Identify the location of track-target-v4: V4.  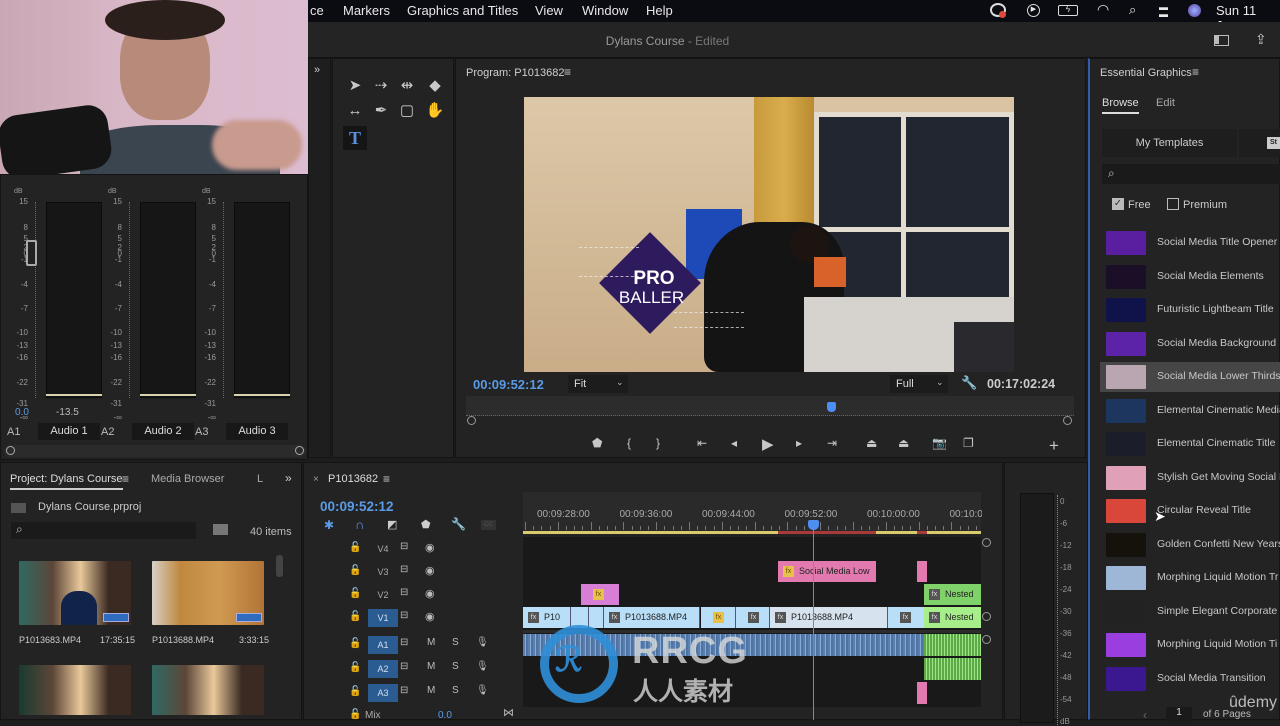
(383, 549).